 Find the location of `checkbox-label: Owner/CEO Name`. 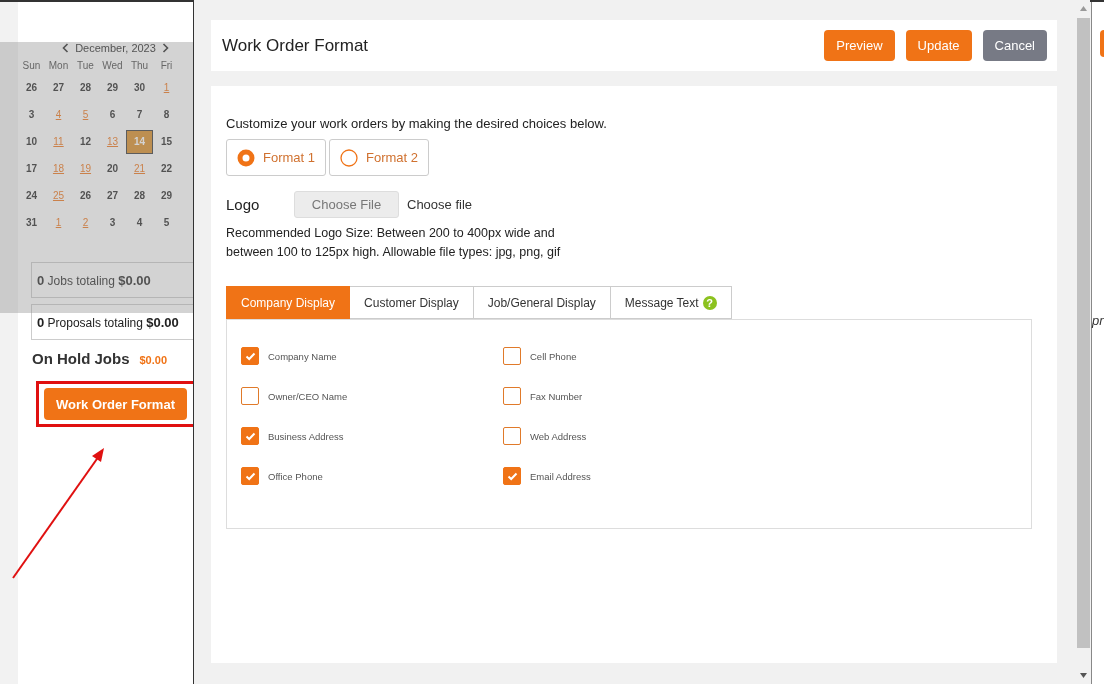

checkbox-label: Owner/CEO Name is located at coordinates (308, 396).